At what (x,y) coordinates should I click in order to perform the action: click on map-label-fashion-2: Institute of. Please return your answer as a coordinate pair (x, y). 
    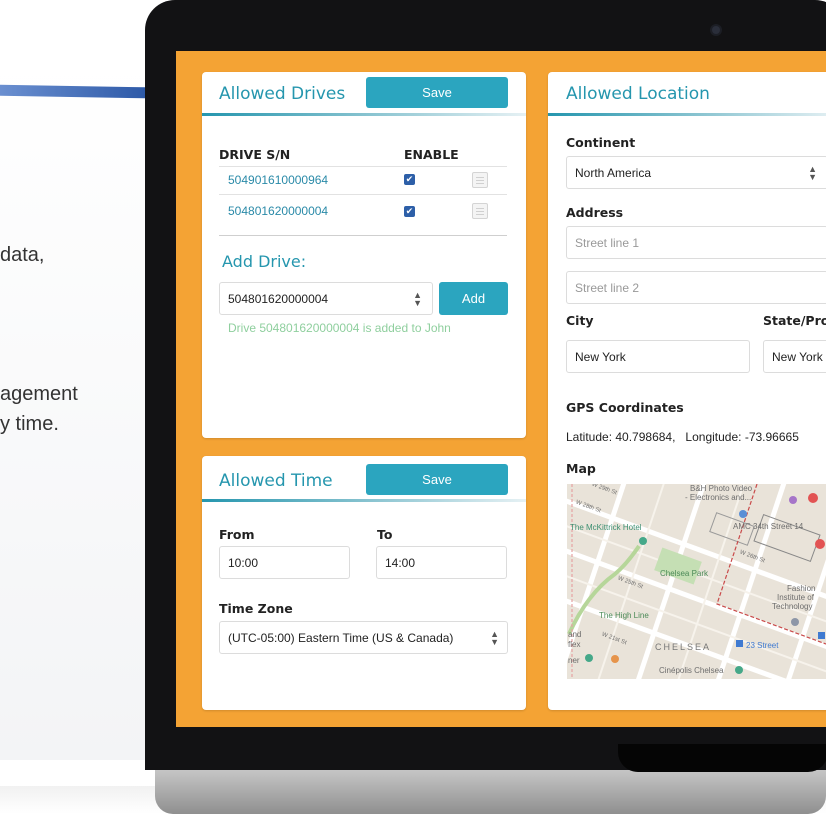
    Looking at the image, I should click on (795, 597).